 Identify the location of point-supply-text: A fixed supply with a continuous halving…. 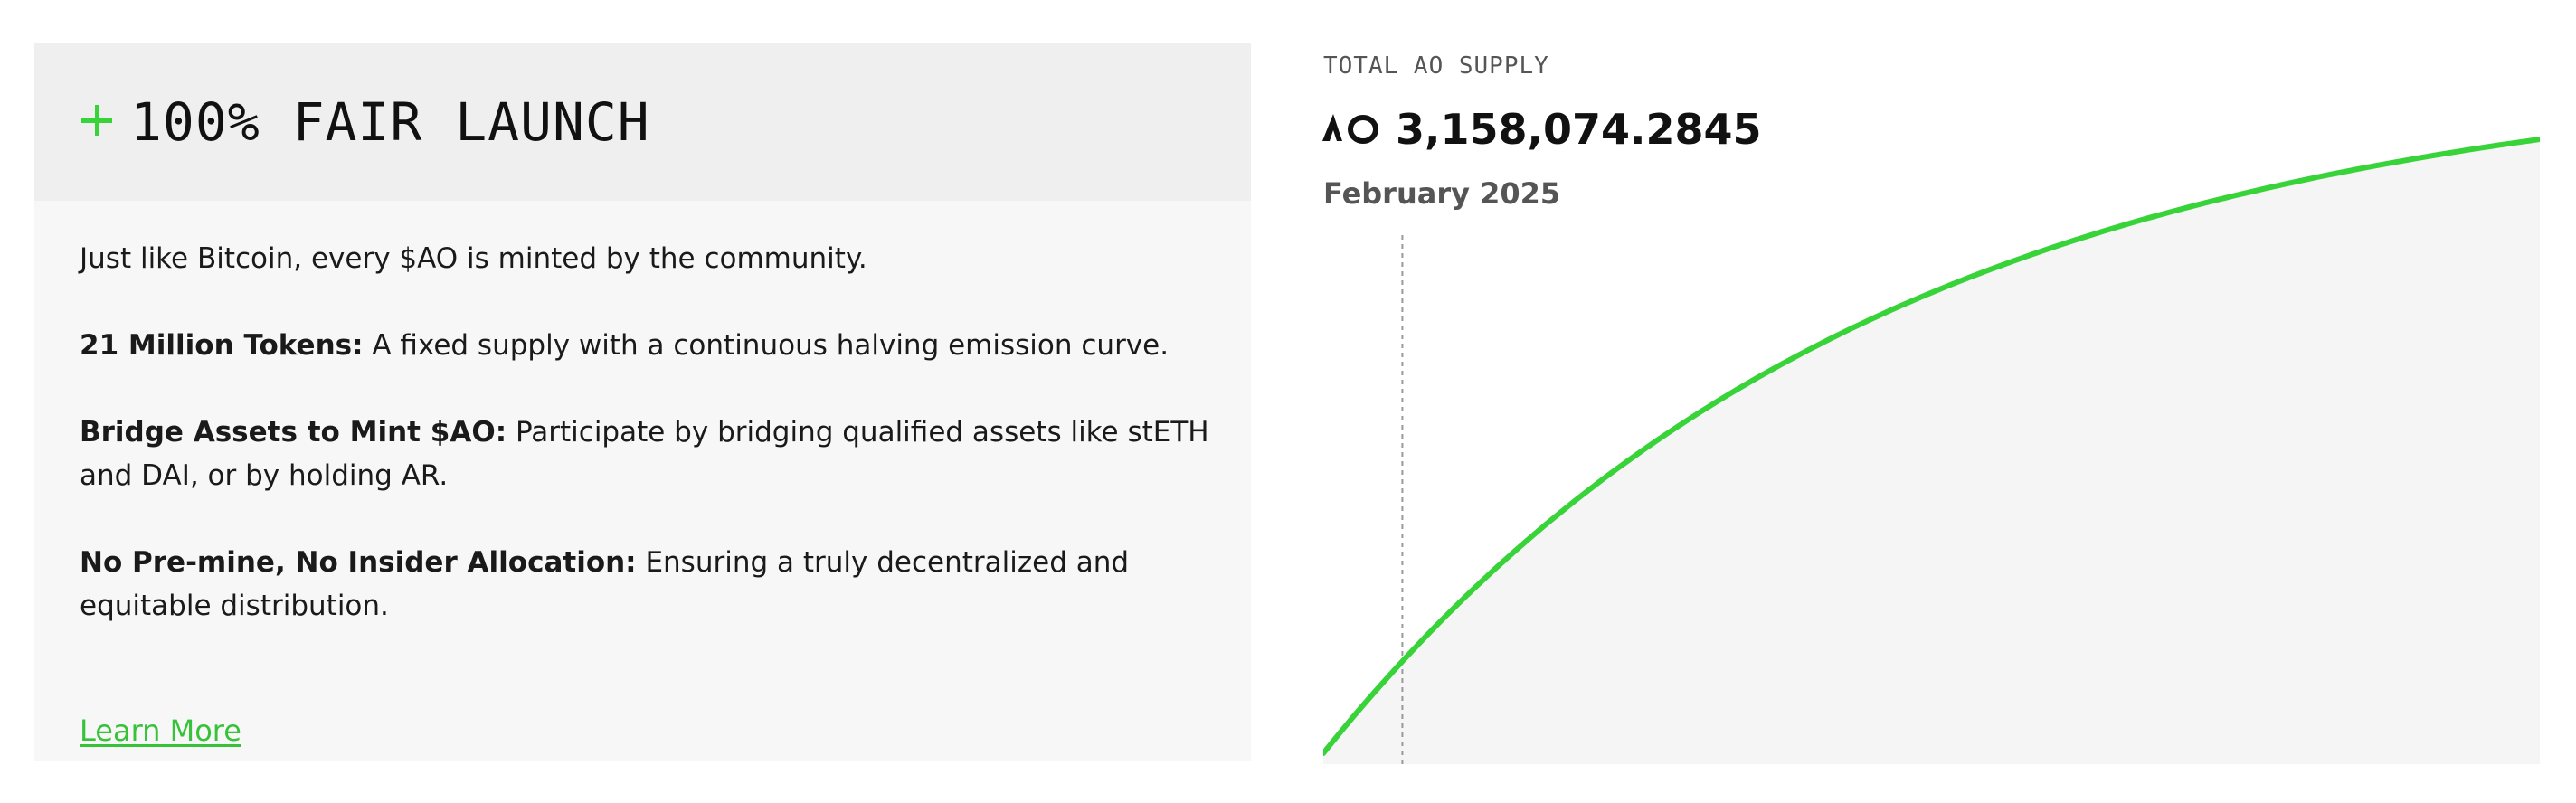
(767, 345).